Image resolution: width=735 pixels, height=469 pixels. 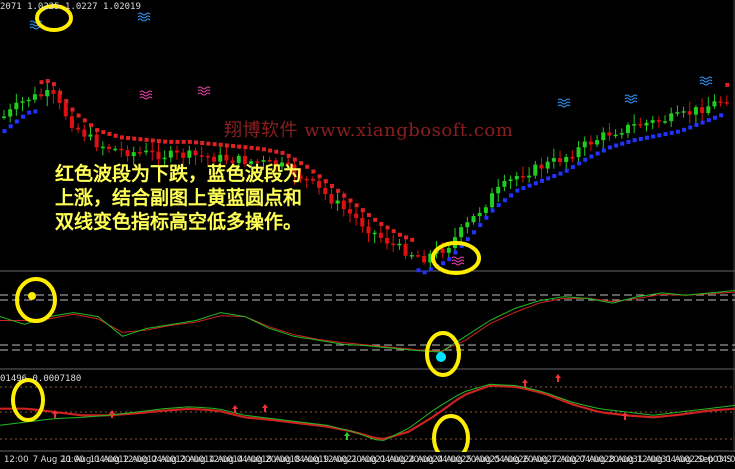 What do you see at coordinates (28, 400) in the screenshot?
I see `highlight-ring` at bounding box center [28, 400].